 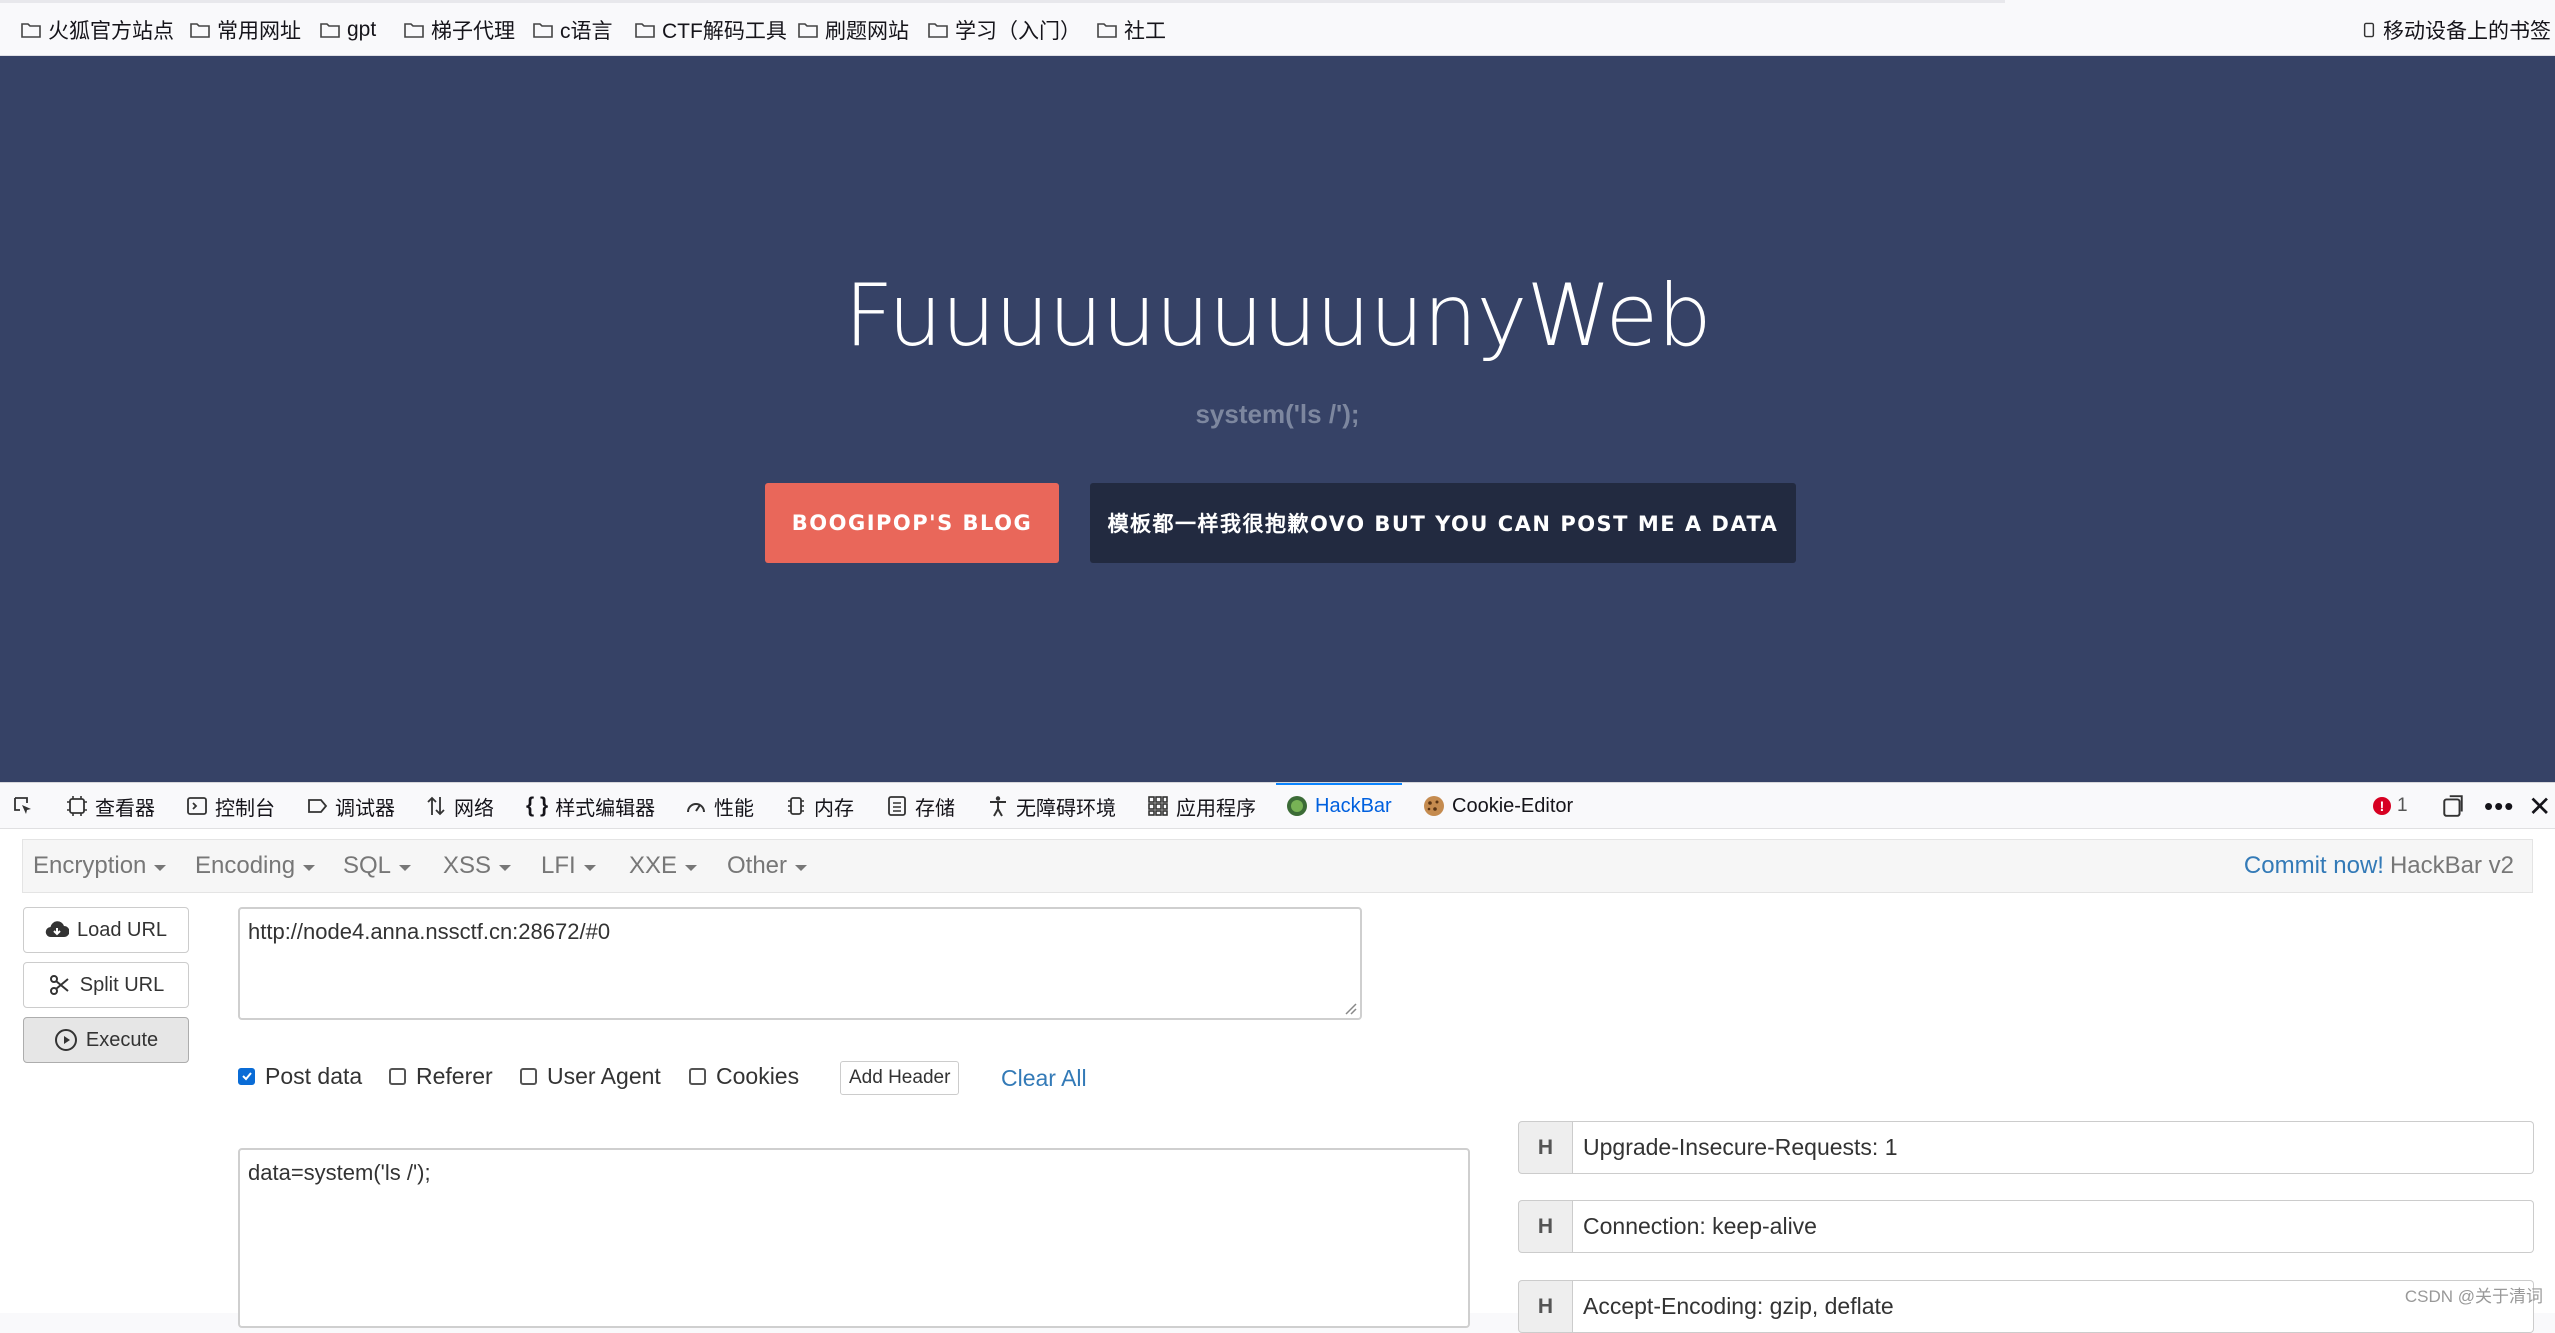 I want to click on accessibility-icon, so click(x=998, y=806).